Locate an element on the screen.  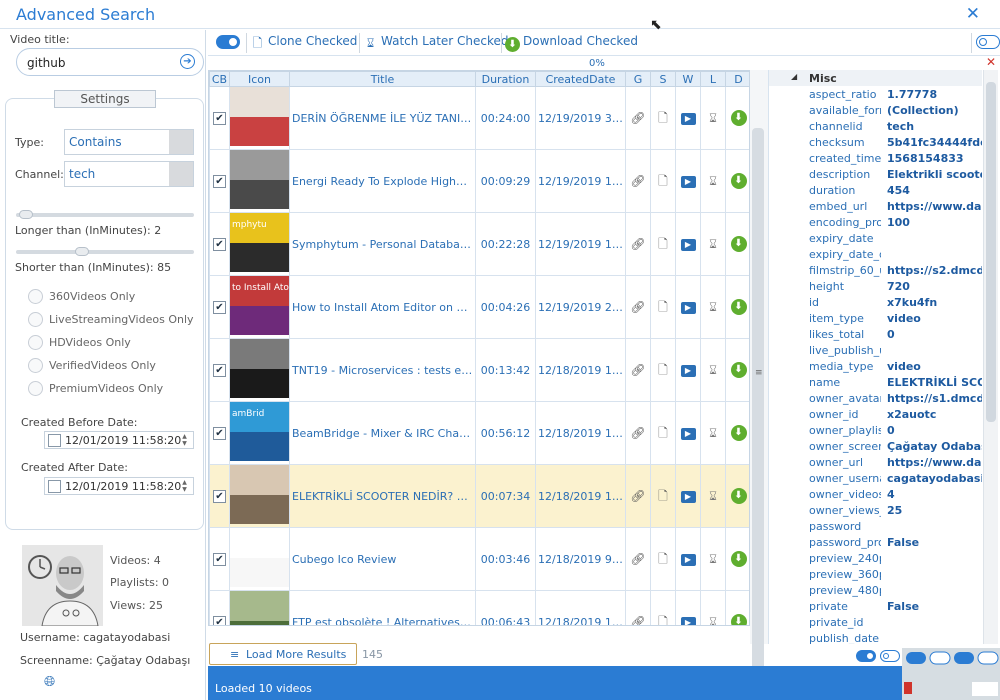
property-row: height 720 is located at coordinates (887, 287).